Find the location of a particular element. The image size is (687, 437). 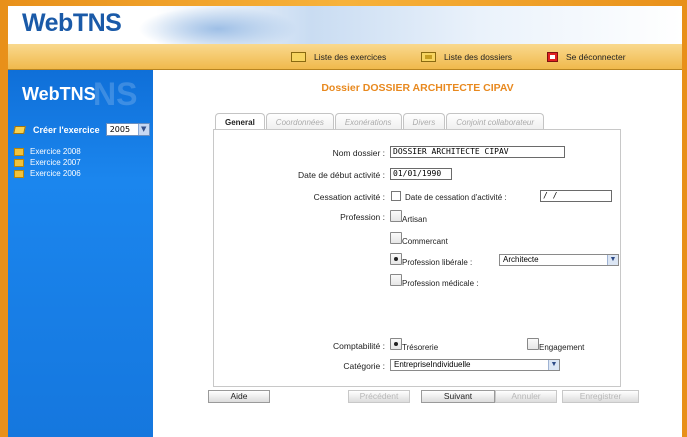

precedent-button: Précédent is located at coordinates (379, 396).